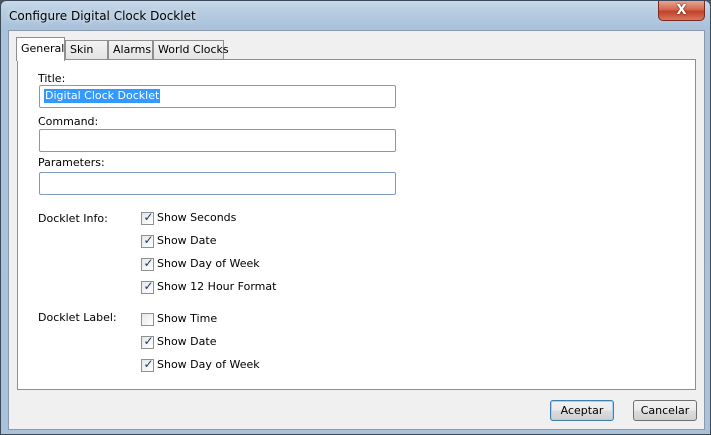  What do you see at coordinates (217, 96) in the screenshot?
I see `title-input: Digital Clock Docklet` at bounding box center [217, 96].